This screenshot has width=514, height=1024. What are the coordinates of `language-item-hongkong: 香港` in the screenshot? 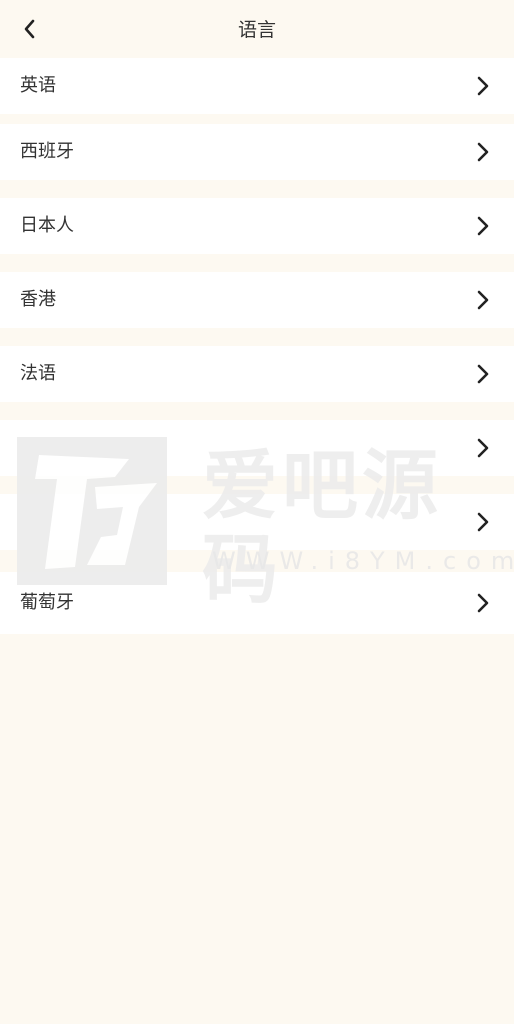 It's located at (257, 300).